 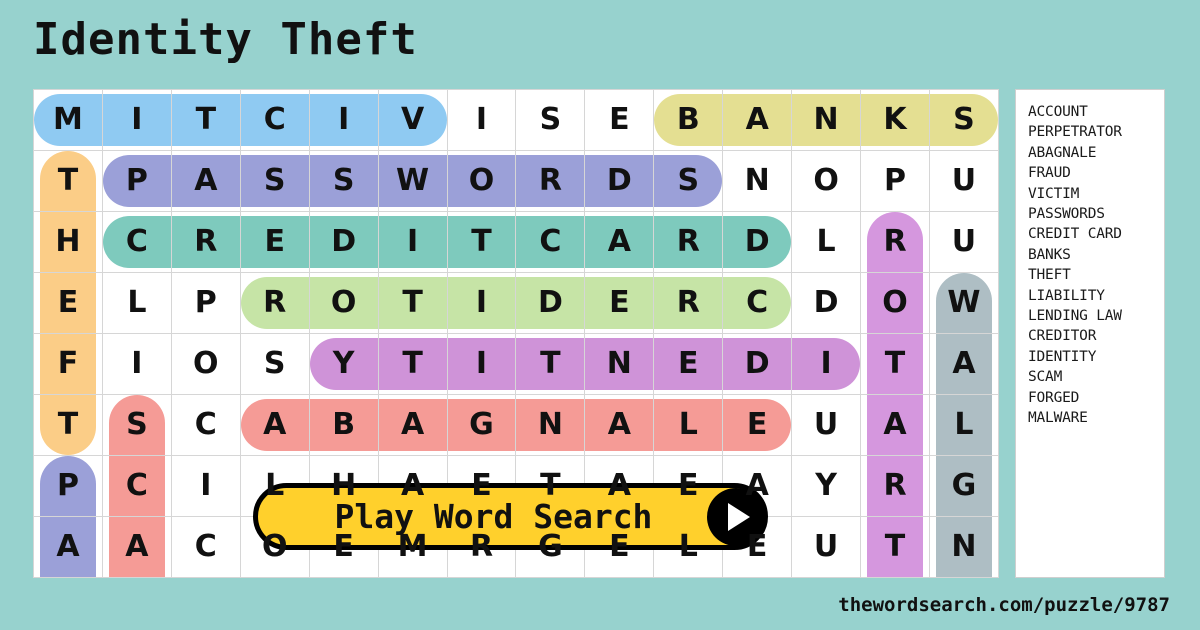 What do you see at coordinates (68, 364) in the screenshot?
I see `grid-cell: F` at bounding box center [68, 364].